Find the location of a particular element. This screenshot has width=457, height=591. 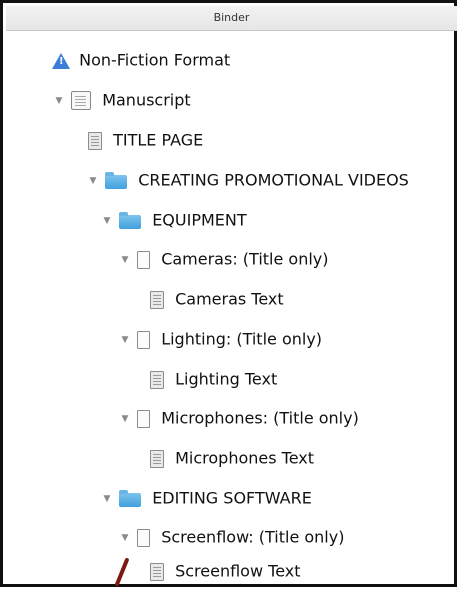

binder-title: Binder is located at coordinates (231, 18).